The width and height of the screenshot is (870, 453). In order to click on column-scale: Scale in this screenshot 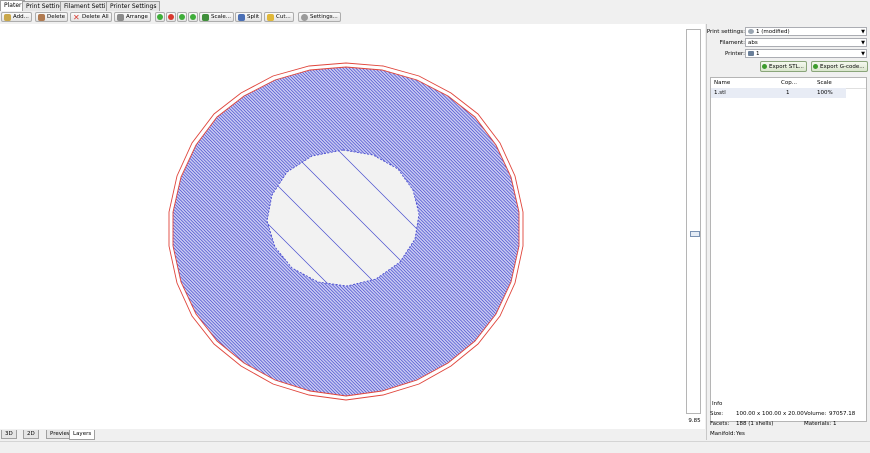, I will do `click(824, 83)`.